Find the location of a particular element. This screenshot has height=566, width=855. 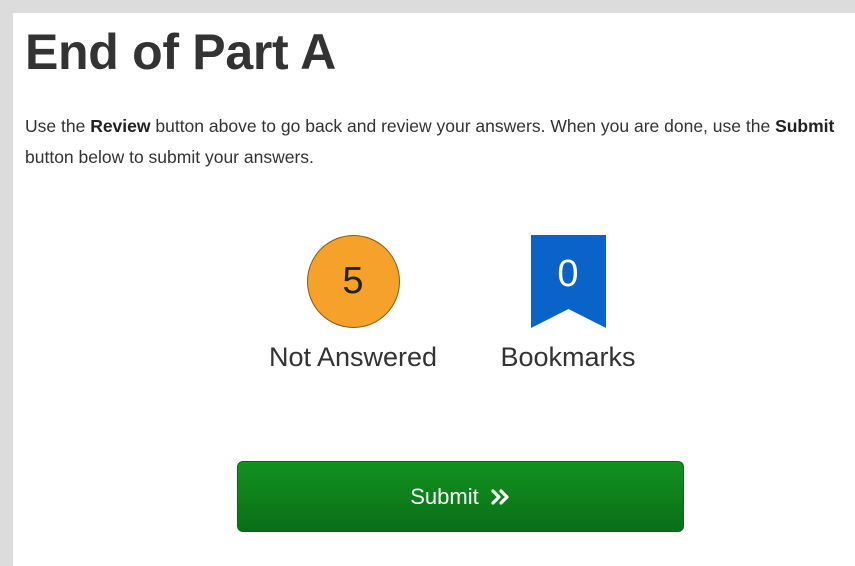

instructions-part-1: Use the is located at coordinates (58, 126).